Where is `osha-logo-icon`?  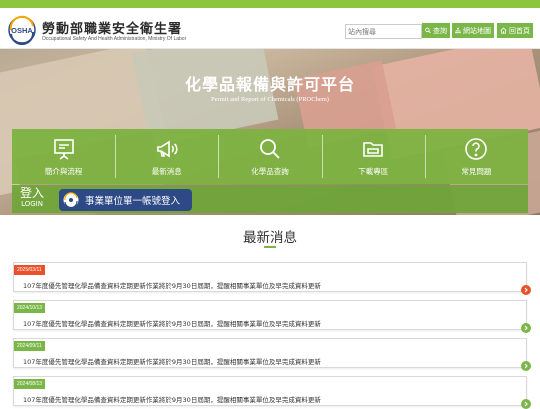
osha-logo-icon is located at coordinates (71, 200).